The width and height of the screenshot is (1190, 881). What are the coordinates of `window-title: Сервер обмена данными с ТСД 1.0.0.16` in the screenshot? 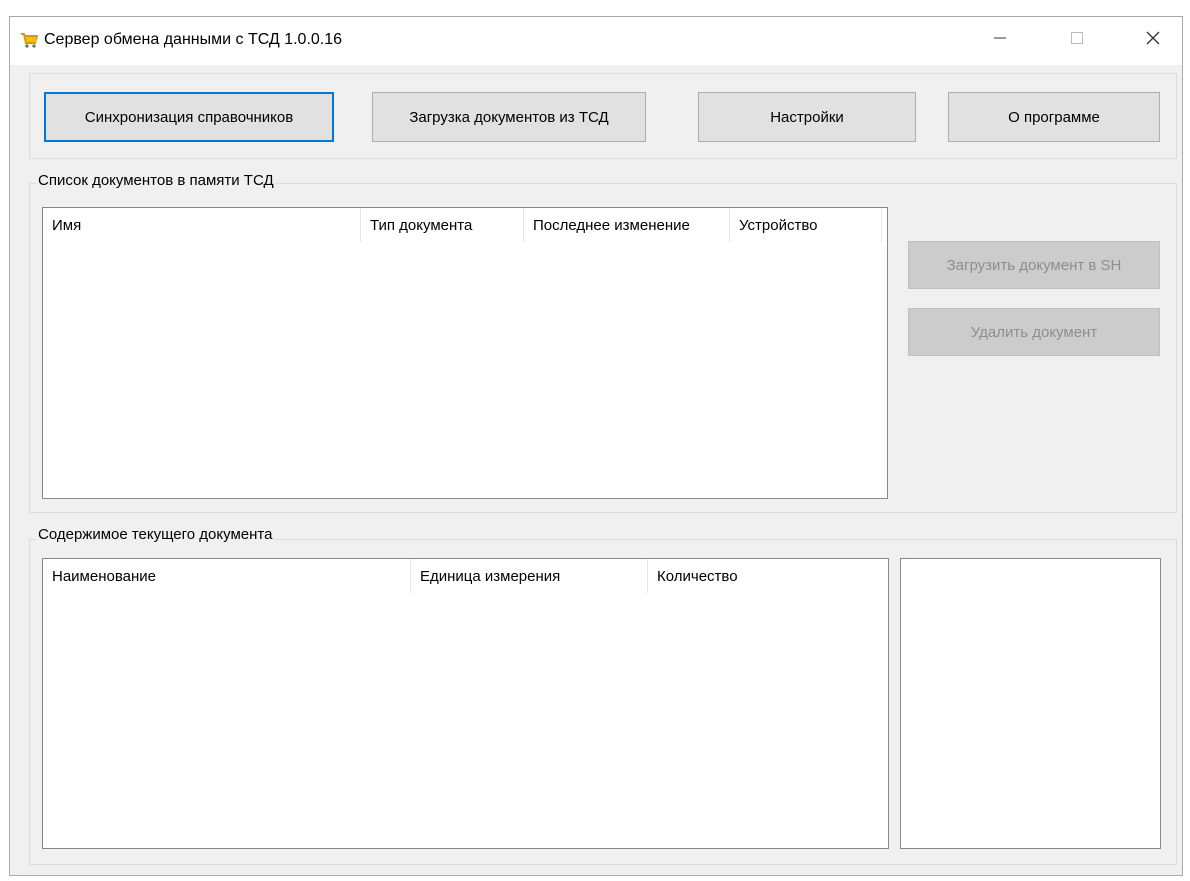 It's located at (193, 39).